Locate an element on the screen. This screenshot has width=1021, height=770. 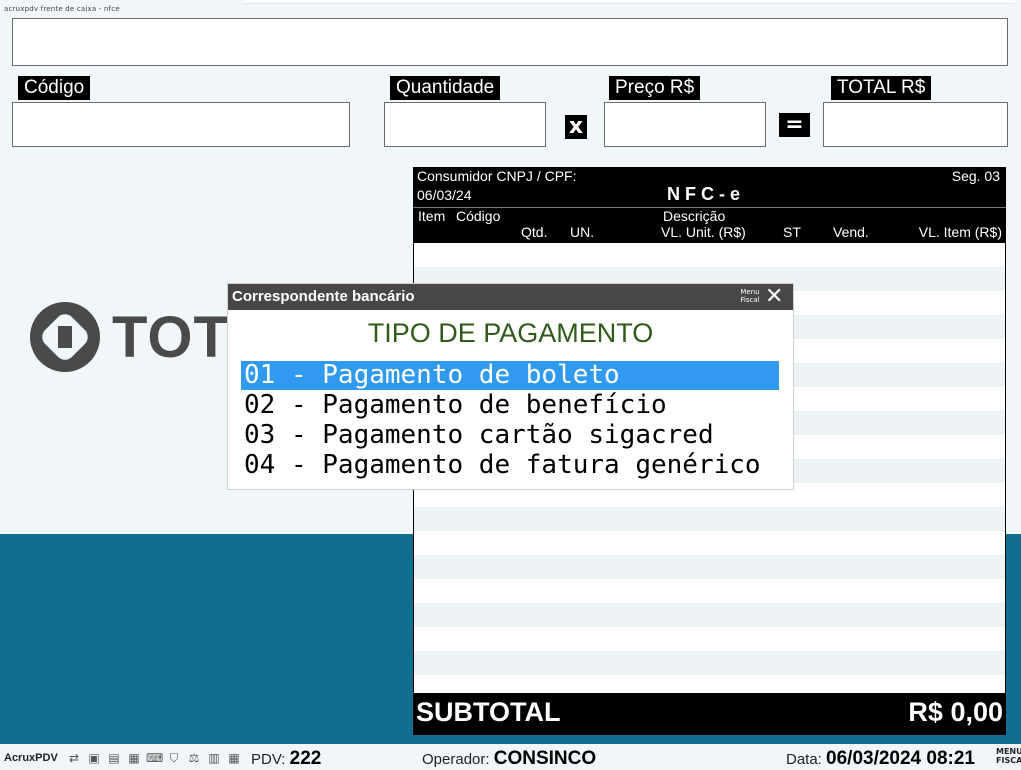
col-un: UN. is located at coordinates (582, 232).